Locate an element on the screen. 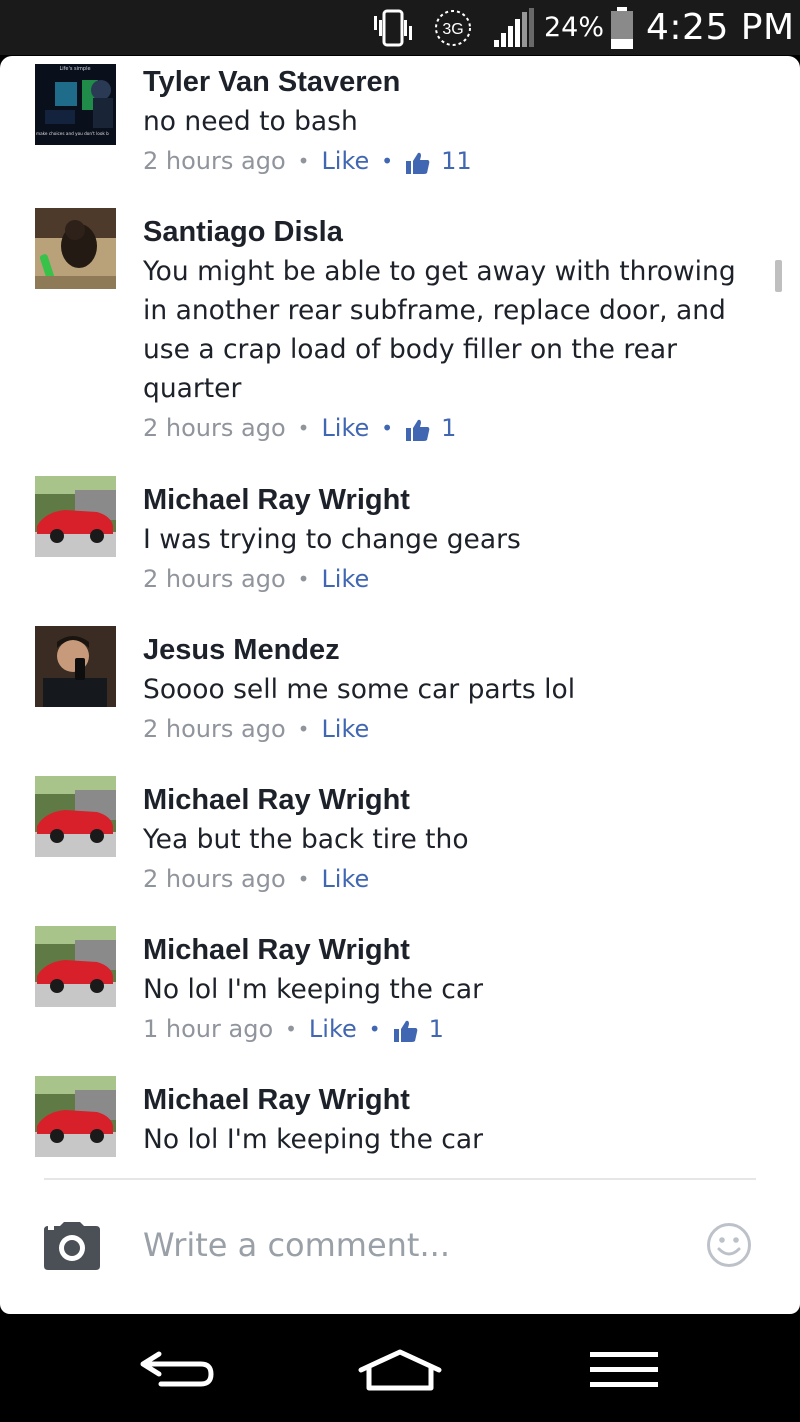  battery-percent: 24% is located at coordinates (574, 27).